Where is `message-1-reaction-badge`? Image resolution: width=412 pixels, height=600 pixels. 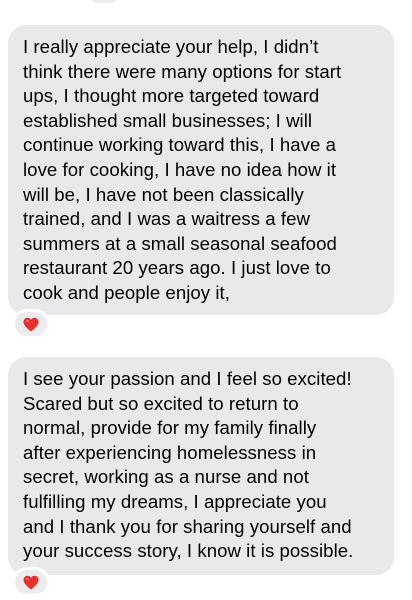 message-1-reaction-badge is located at coordinates (31, 324).